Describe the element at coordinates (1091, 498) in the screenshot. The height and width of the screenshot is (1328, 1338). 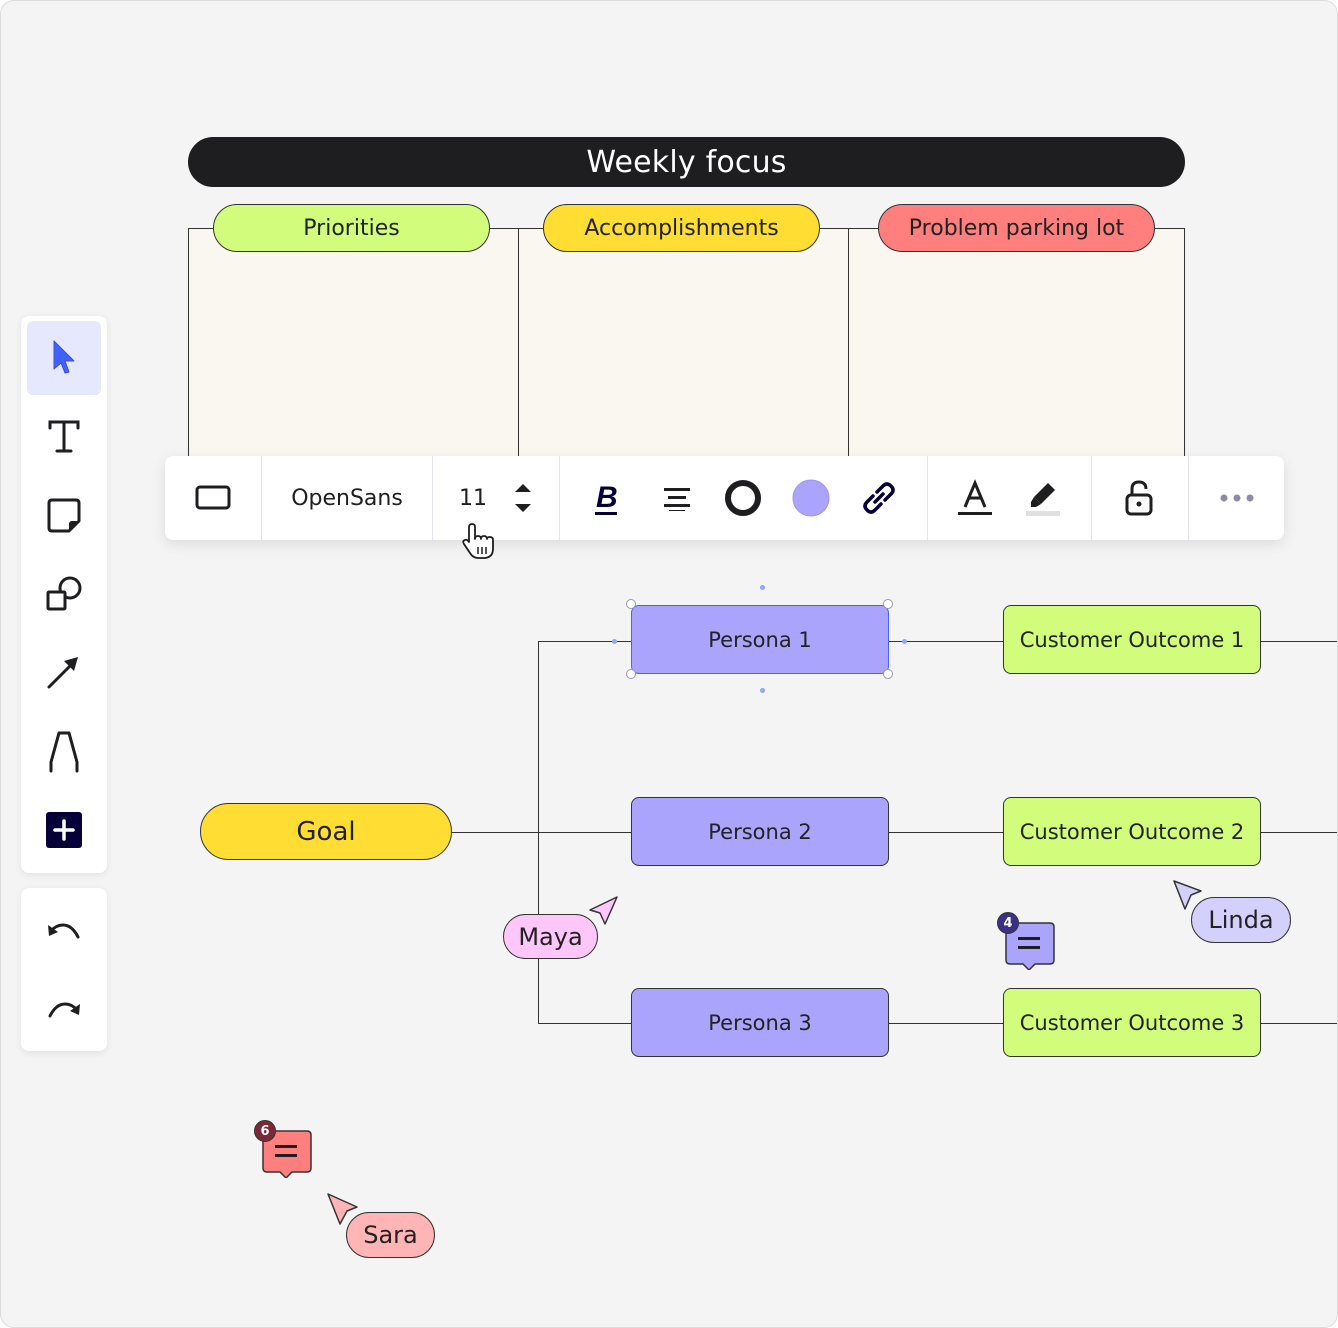
I see `divider` at that location.